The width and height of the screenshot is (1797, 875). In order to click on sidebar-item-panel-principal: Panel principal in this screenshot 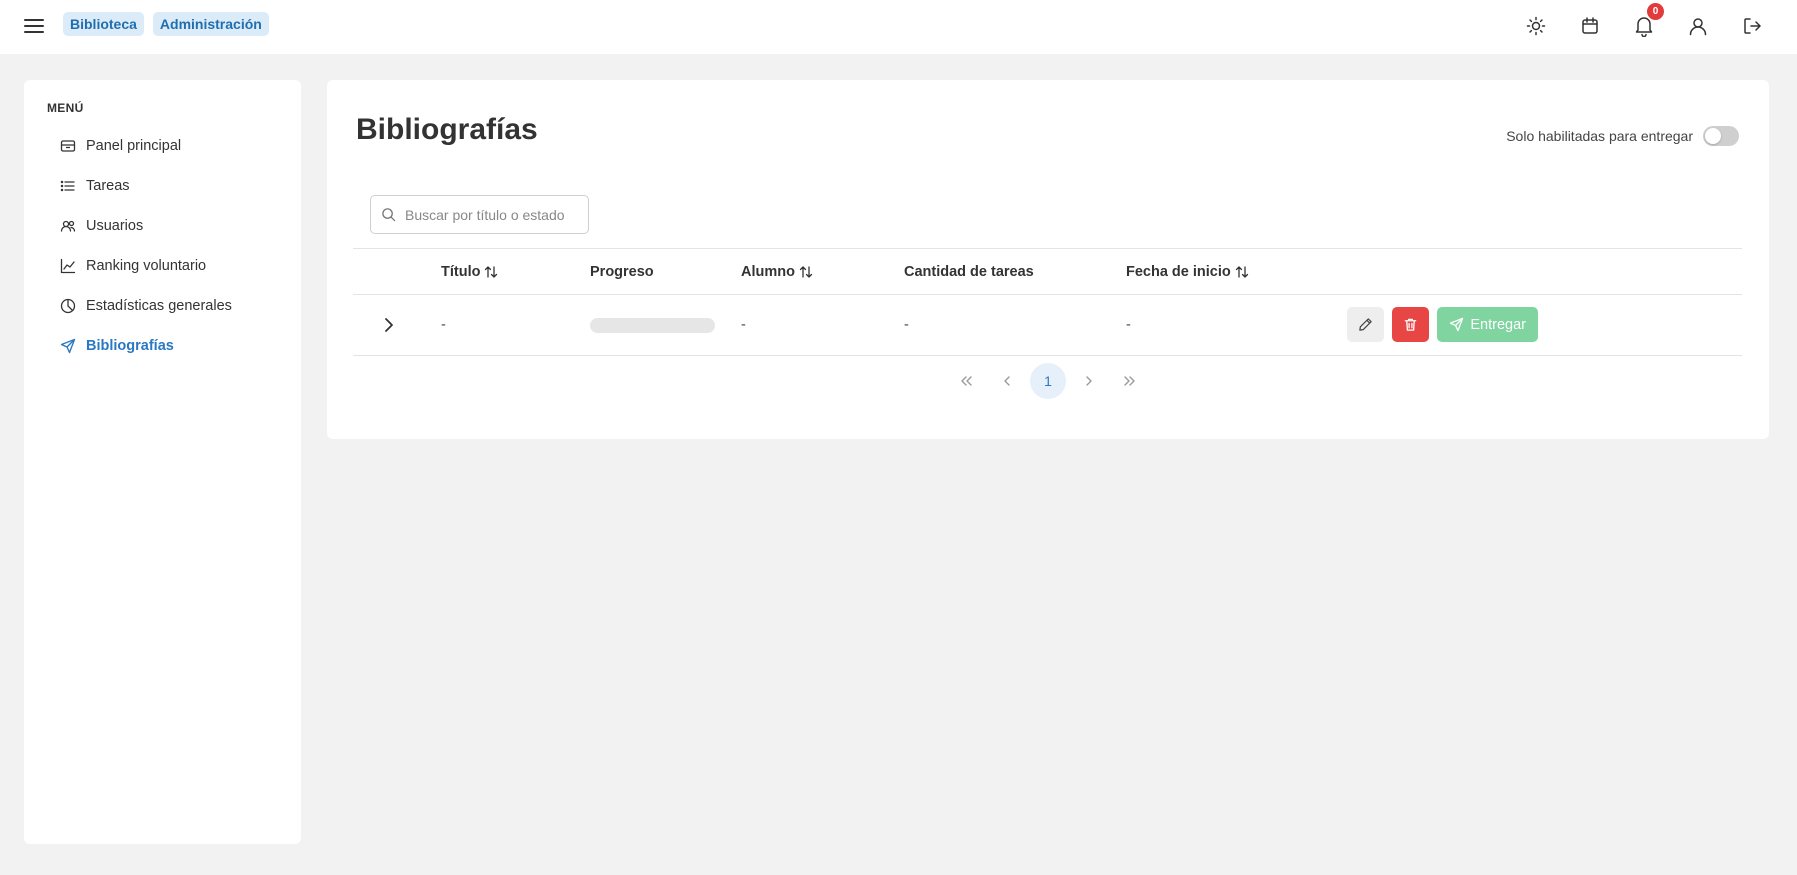, I will do `click(175, 146)`.